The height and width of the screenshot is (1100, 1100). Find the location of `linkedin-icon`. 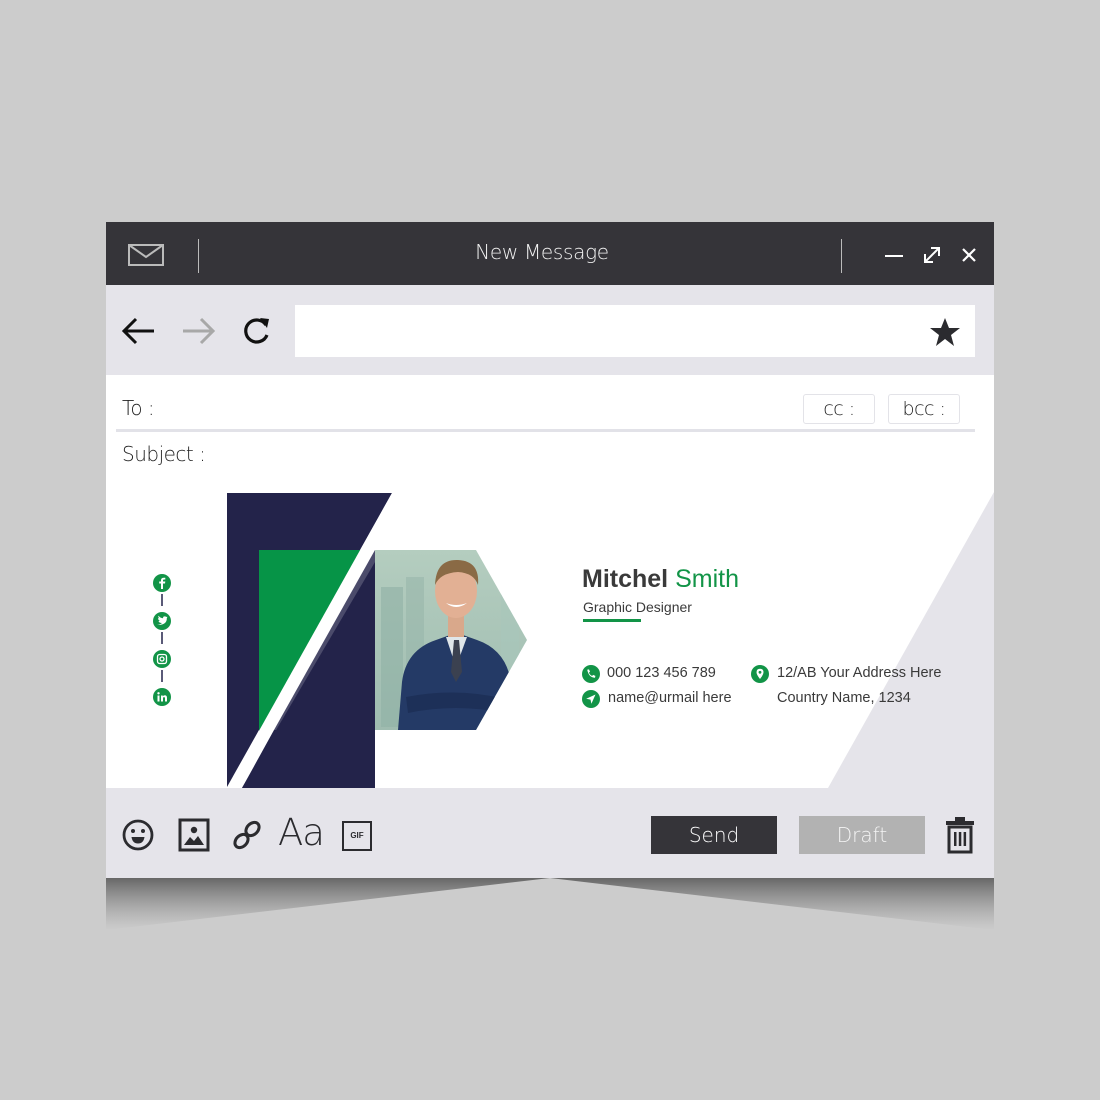

linkedin-icon is located at coordinates (162, 697).